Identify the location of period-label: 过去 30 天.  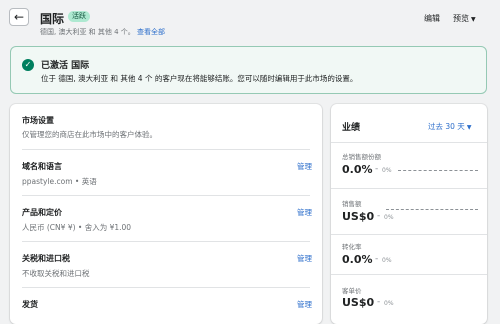
(446, 126).